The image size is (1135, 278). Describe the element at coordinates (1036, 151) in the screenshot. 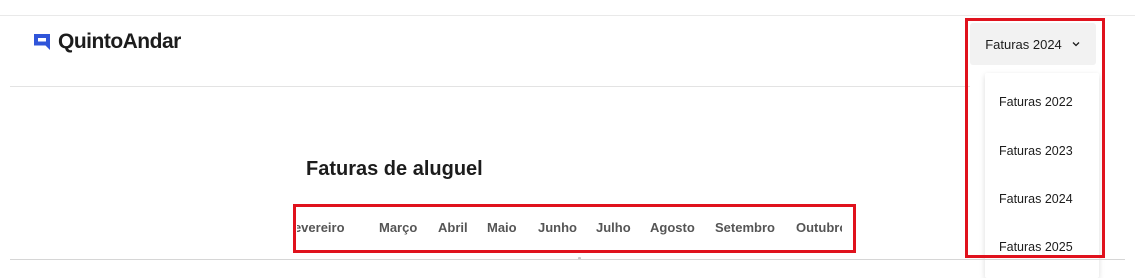

I see `dropdown-option-2023: Faturas 2023` at that location.